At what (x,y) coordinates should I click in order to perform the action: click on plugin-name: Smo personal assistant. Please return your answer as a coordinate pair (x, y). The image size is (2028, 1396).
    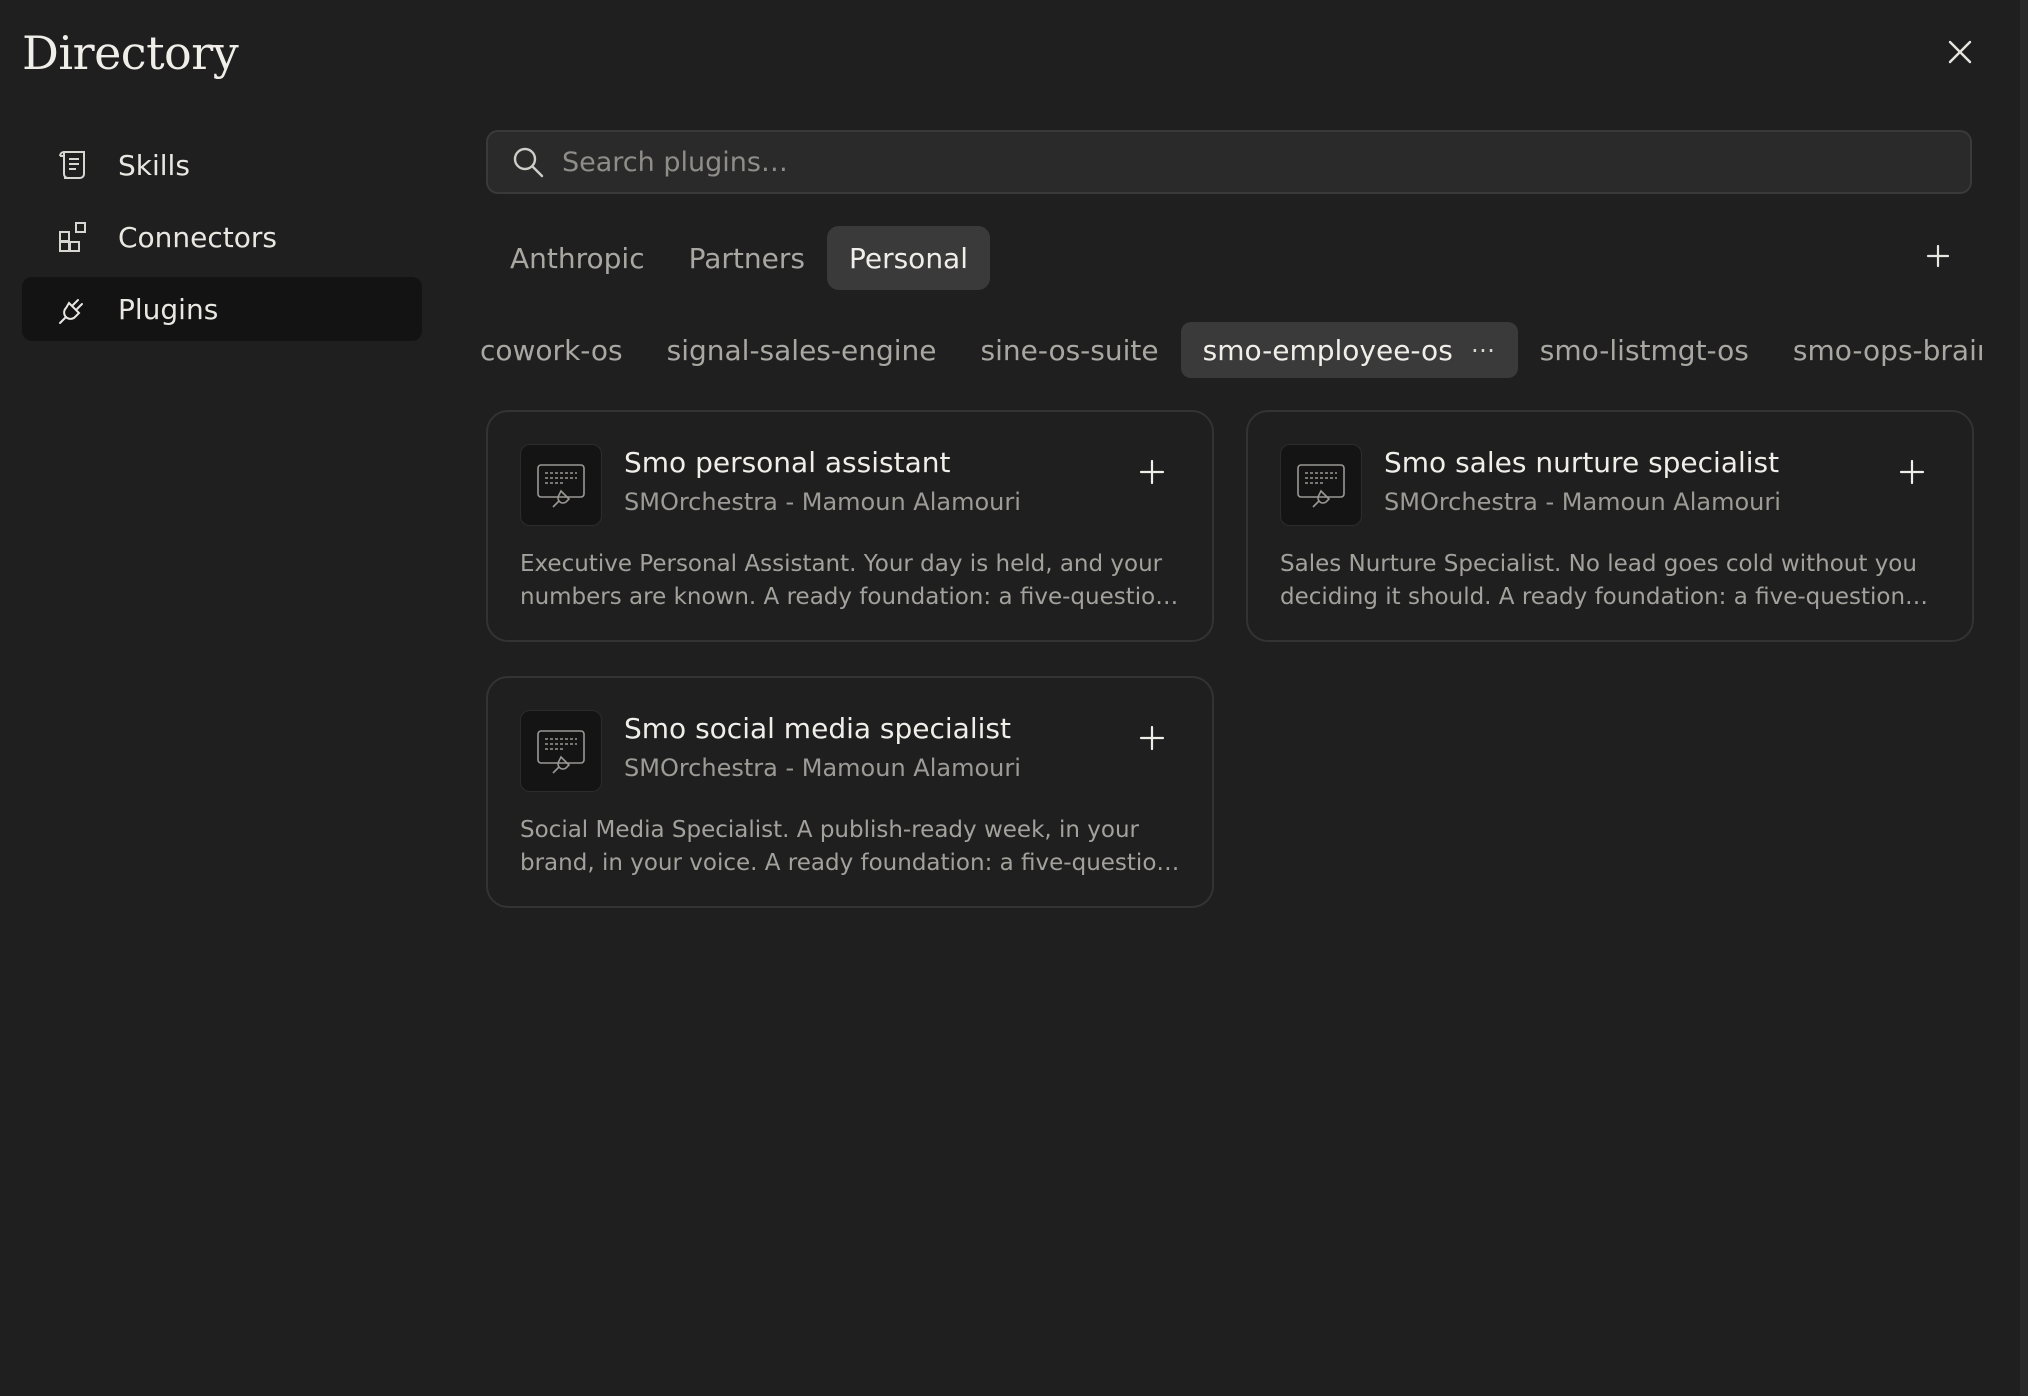
    Looking at the image, I should click on (787, 462).